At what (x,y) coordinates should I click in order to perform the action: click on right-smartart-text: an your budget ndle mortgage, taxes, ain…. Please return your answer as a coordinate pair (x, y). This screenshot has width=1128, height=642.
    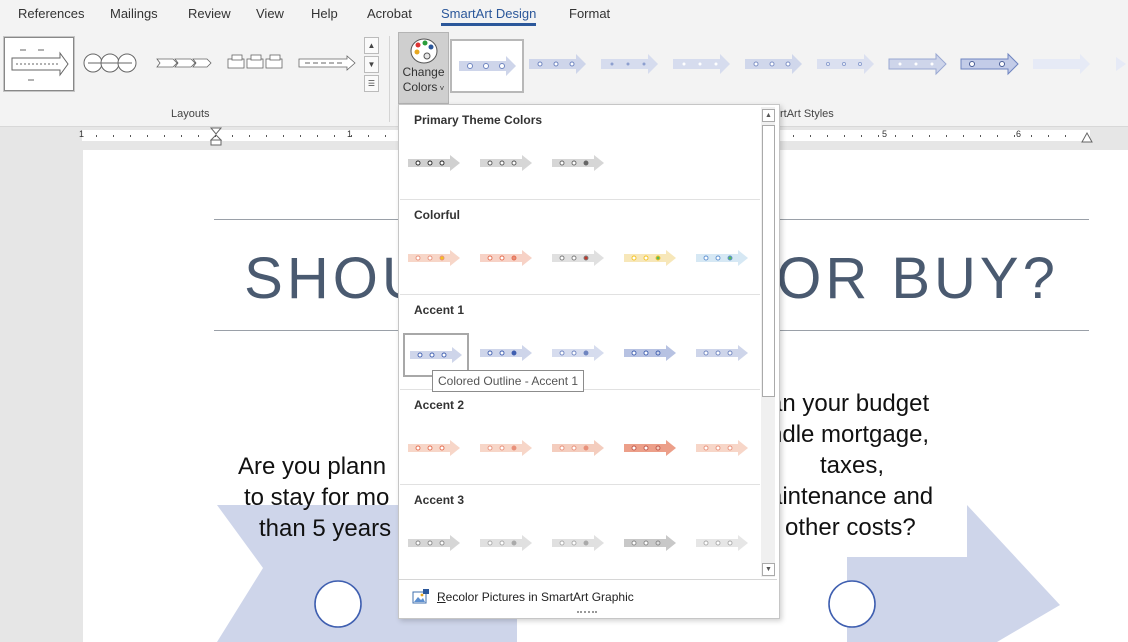
    Looking at the image, I should click on (869, 465).